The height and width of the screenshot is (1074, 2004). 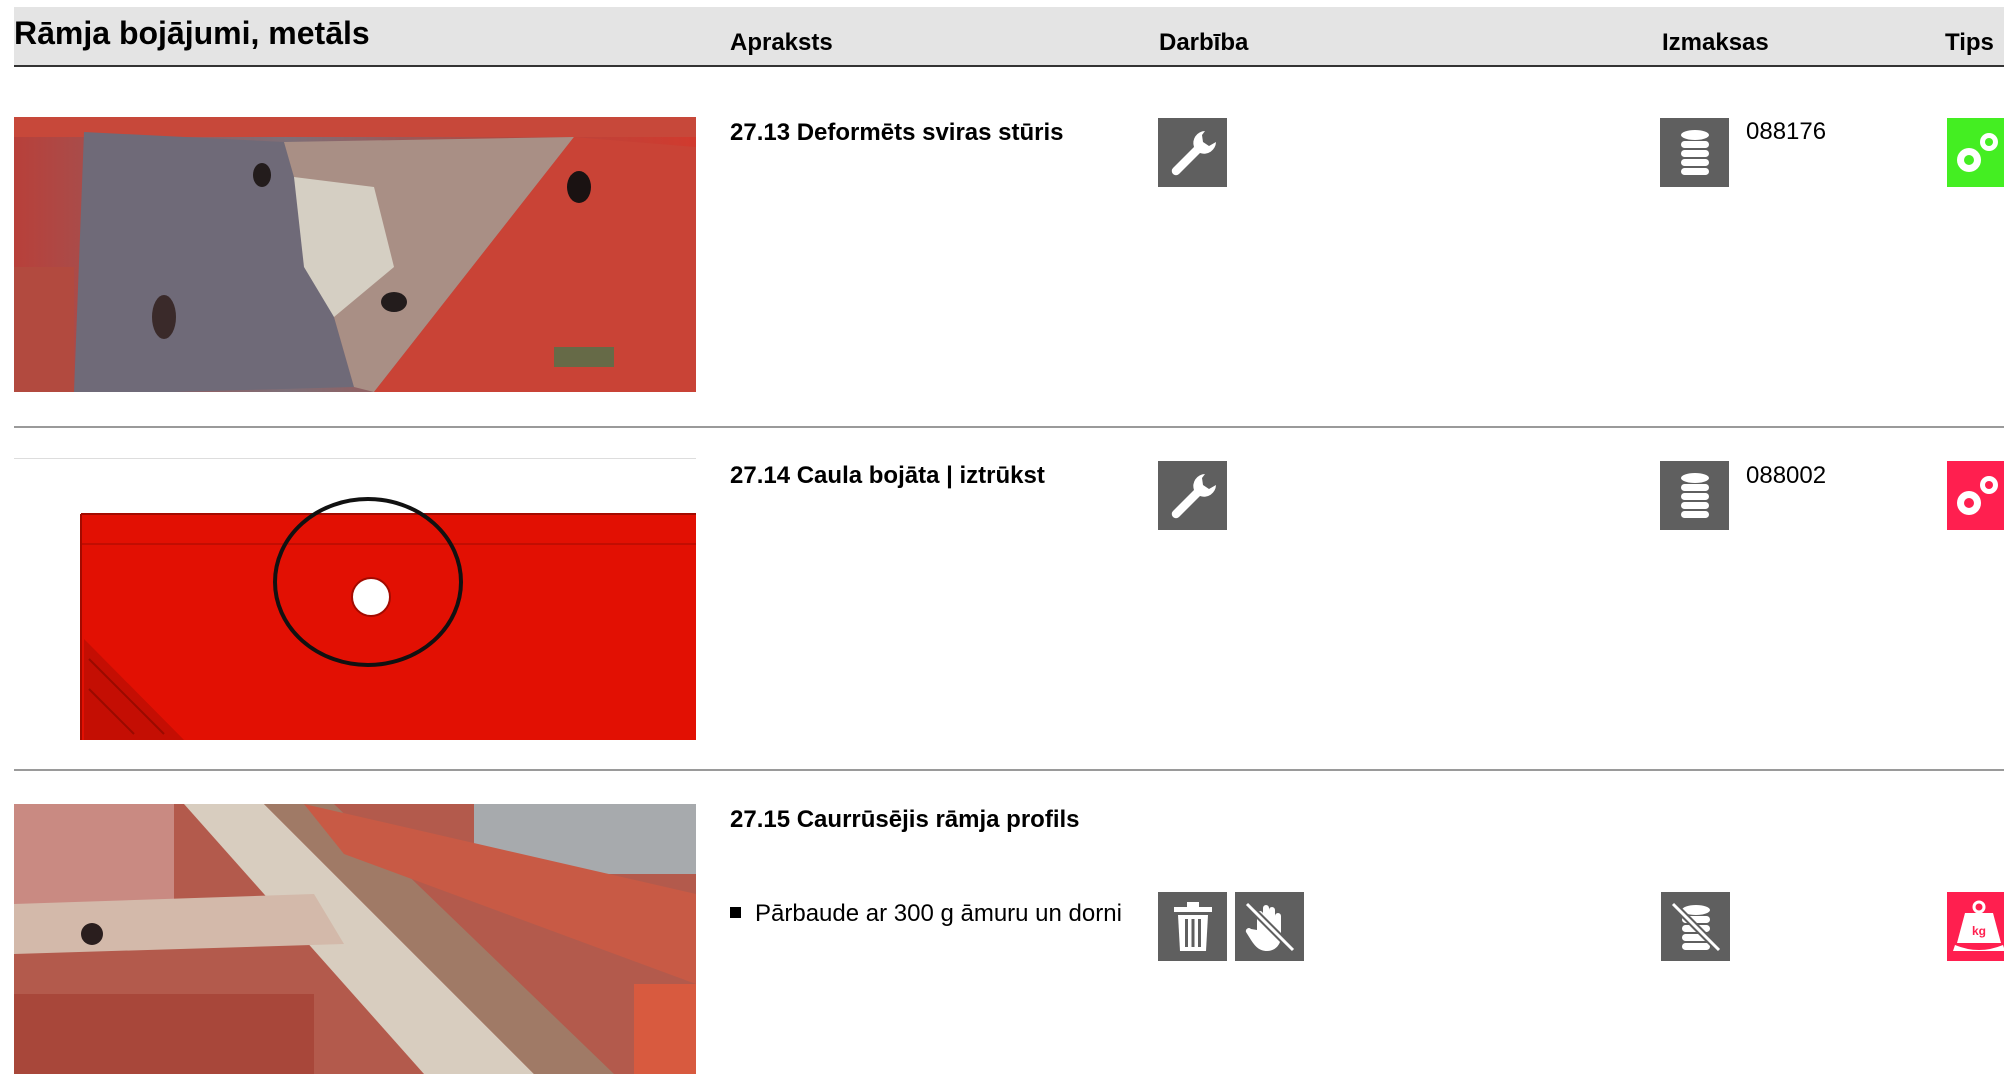 What do you see at coordinates (905, 819) in the screenshot?
I see `damage-description: 27.15 Caurrūsējis rāmja profils` at bounding box center [905, 819].